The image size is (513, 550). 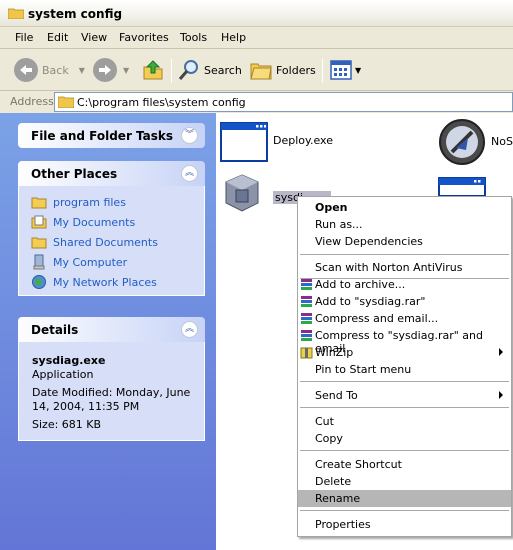 I want to click on back-button: Back ▼, so click(x=49, y=70).